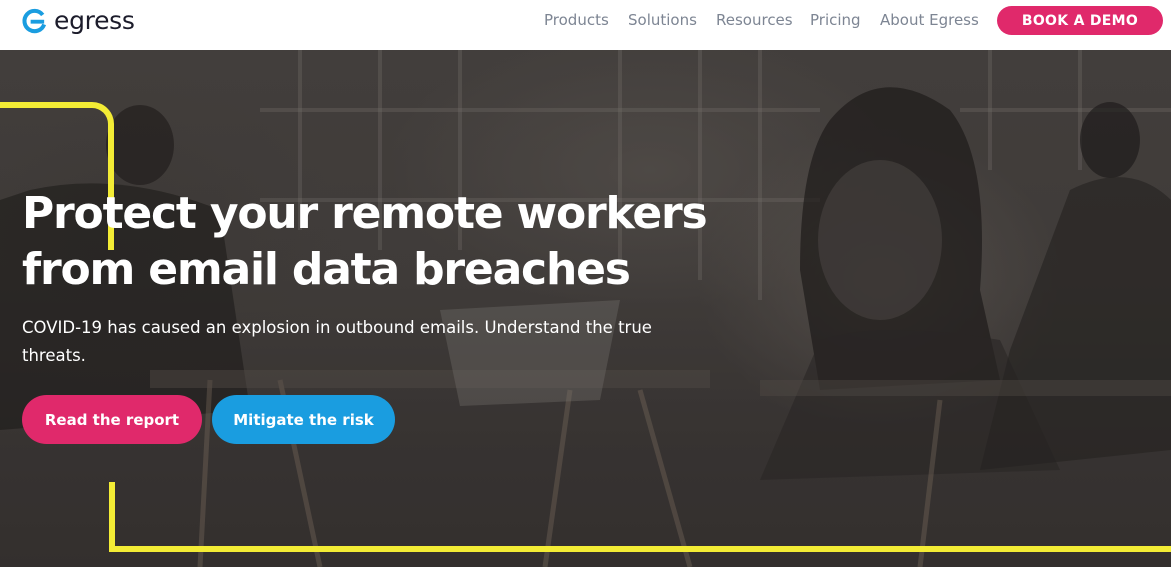 This screenshot has height=567, width=1171. What do you see at coordinates (112, 419) in the screenshot?
I see `read-report-button: Read the report` at bounding box center [112, 419].